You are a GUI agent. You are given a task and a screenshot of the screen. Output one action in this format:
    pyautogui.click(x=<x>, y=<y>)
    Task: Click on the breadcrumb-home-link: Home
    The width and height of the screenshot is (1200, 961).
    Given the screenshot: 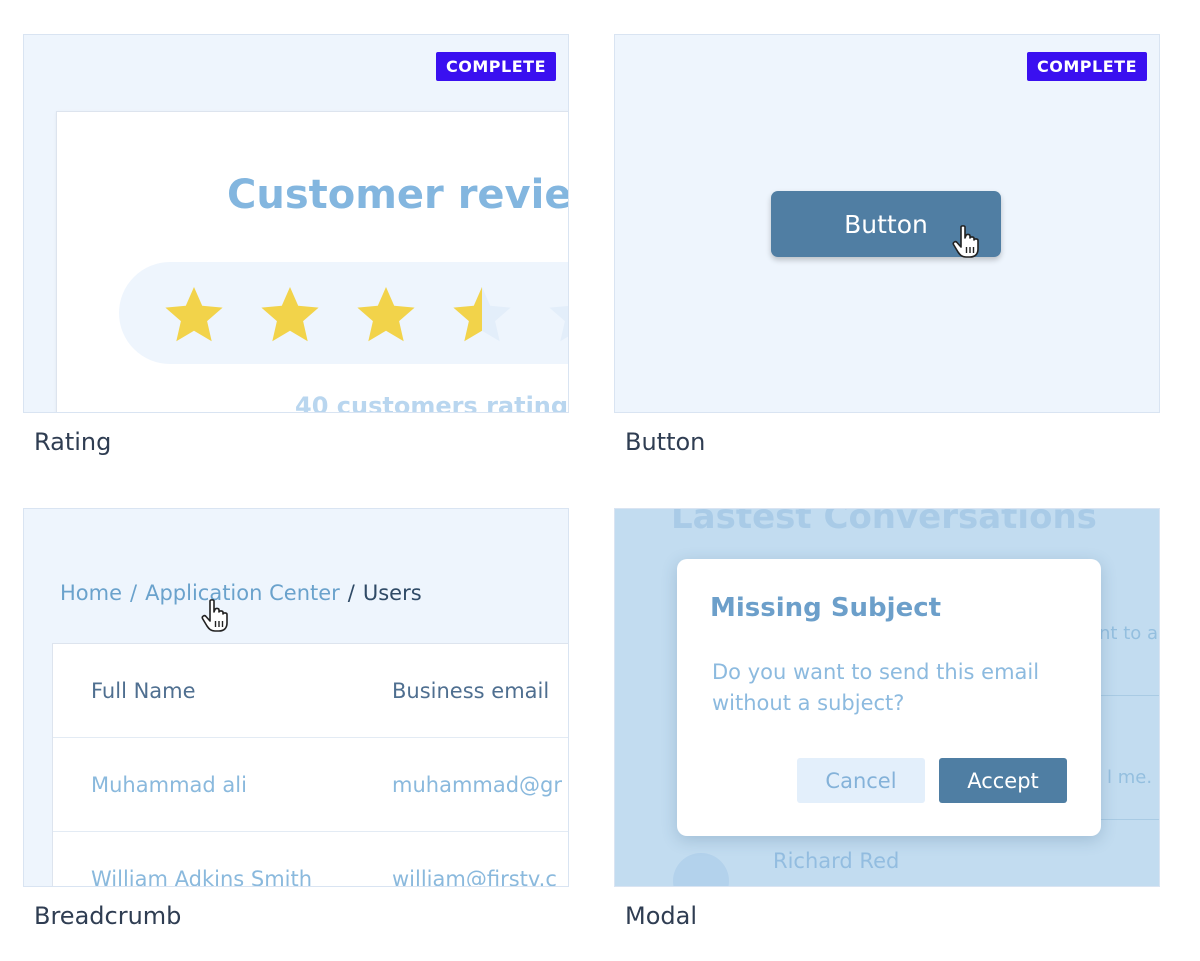 What is the action you would take?
    pyautogui.click(x=91, y=593)
    